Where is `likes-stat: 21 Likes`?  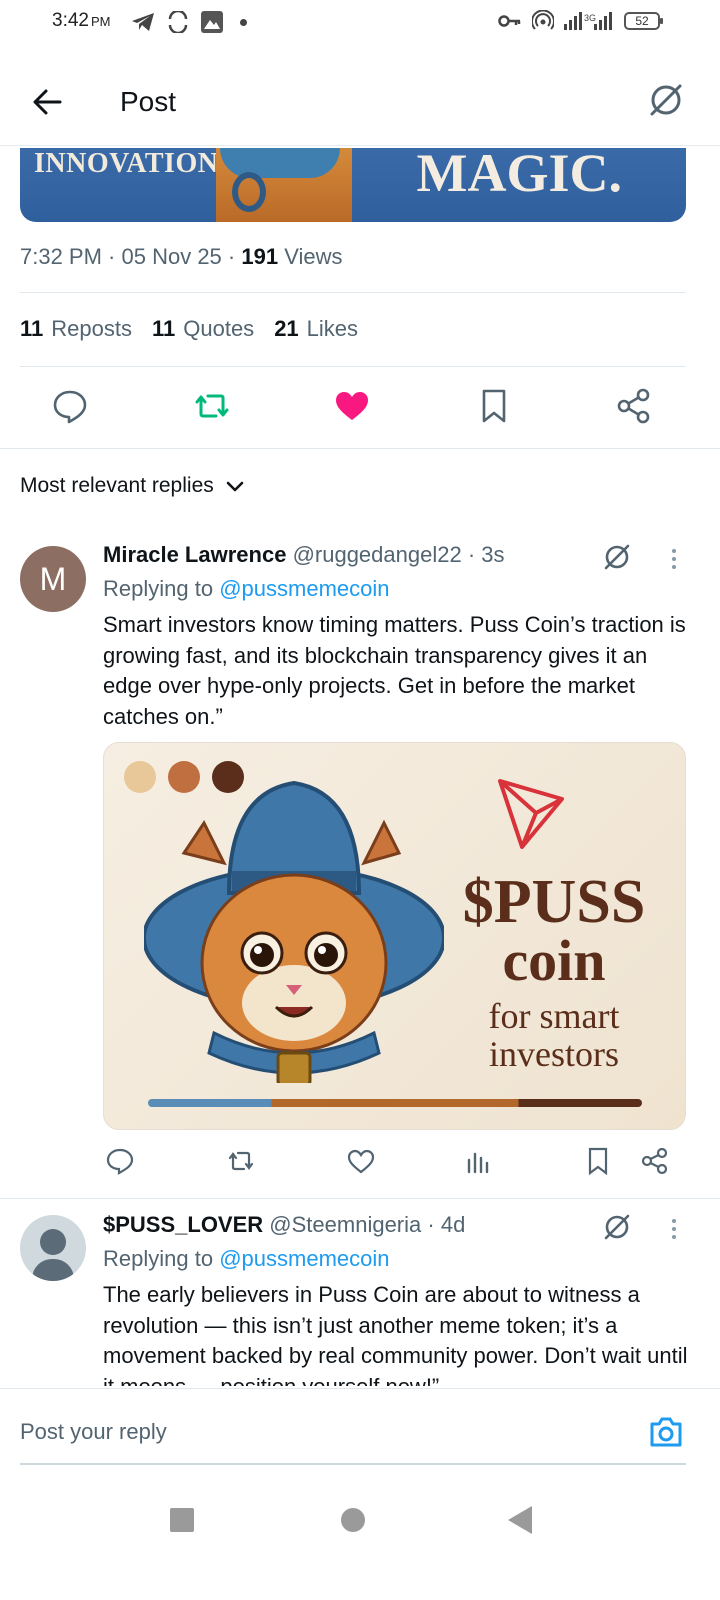
likes-stat: 21 Likes is located at coordinates (316, 329).